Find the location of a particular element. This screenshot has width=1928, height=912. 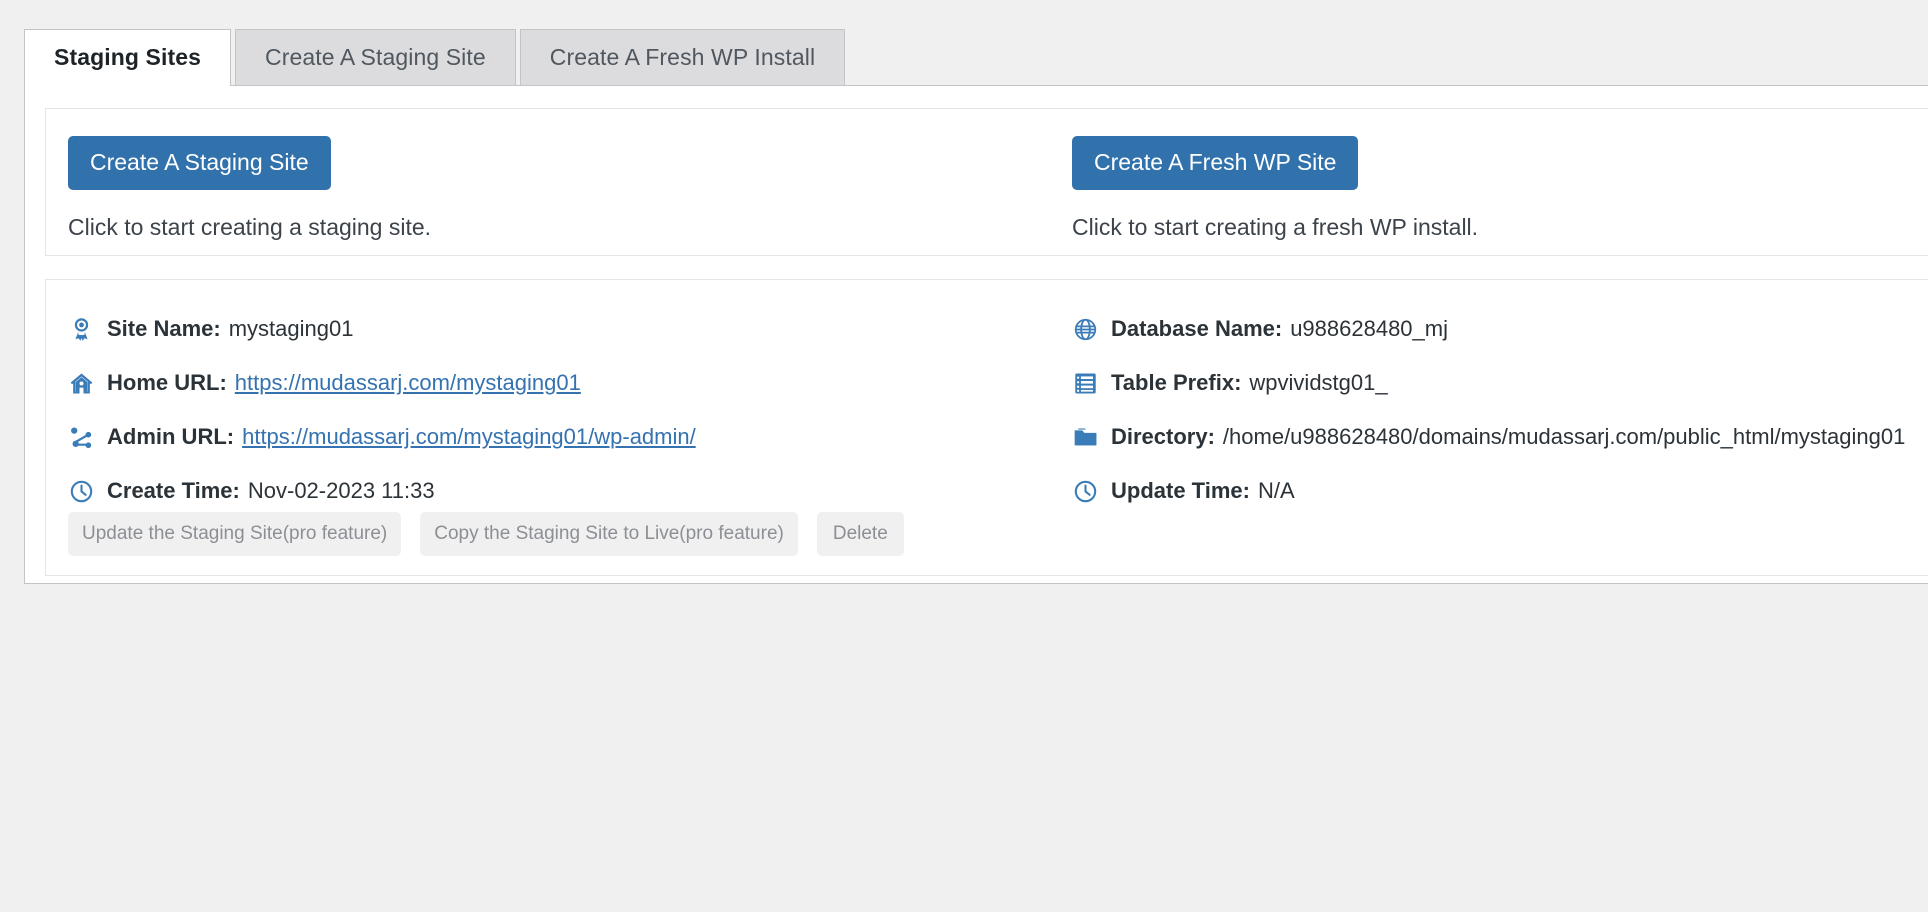

tab-create-a-fresh-wp-install: Create A Fresh WP Install is located at coordinates (682, 57).